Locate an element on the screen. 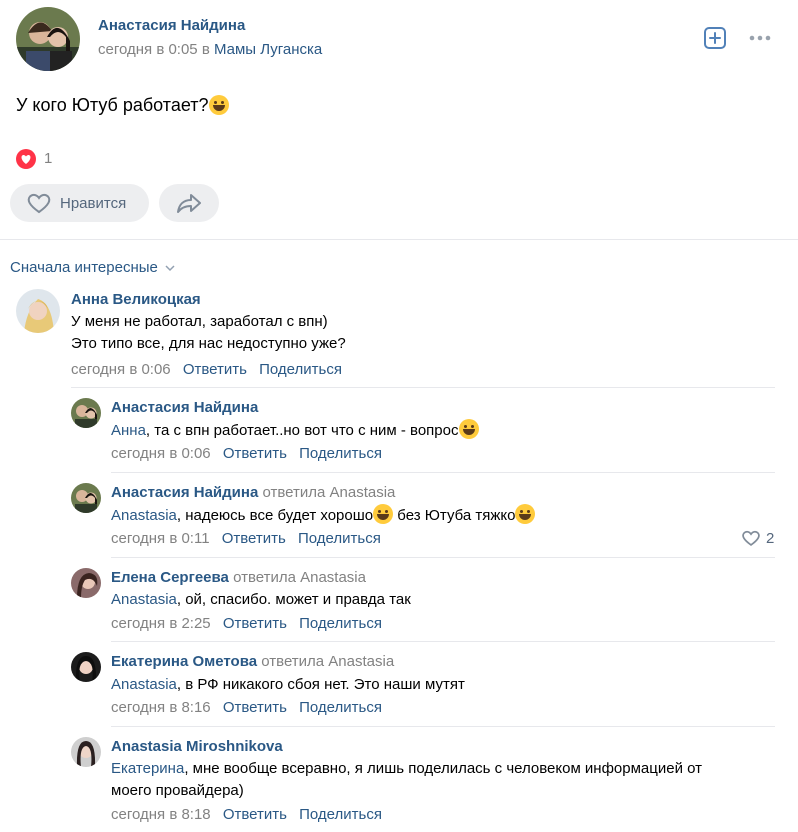 This screenshot has height=832, width=798. comment-meta: сегодня в 0:06 Ответить Поделиться is located at coordinates (210, 369).